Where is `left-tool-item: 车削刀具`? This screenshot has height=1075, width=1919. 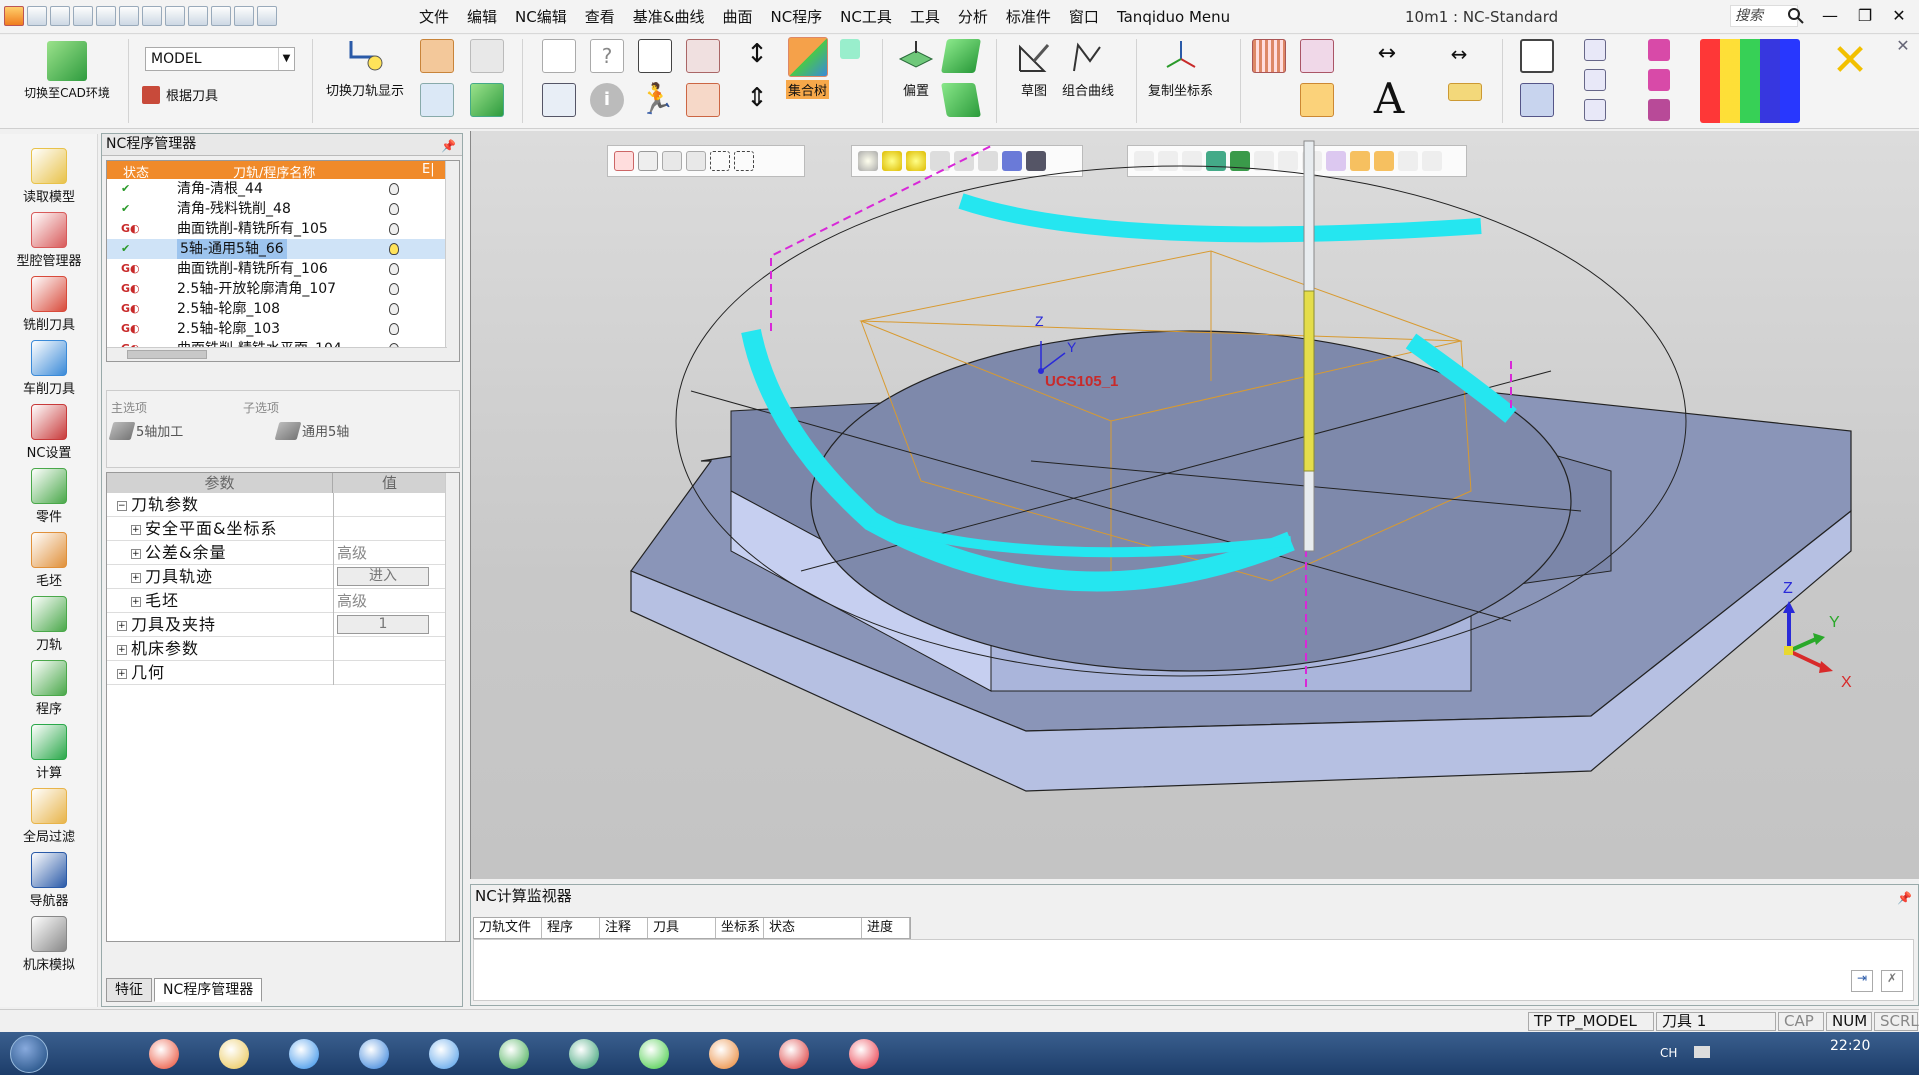 left-tool-item: 车削刀具 is located at coordinates (49, 368).